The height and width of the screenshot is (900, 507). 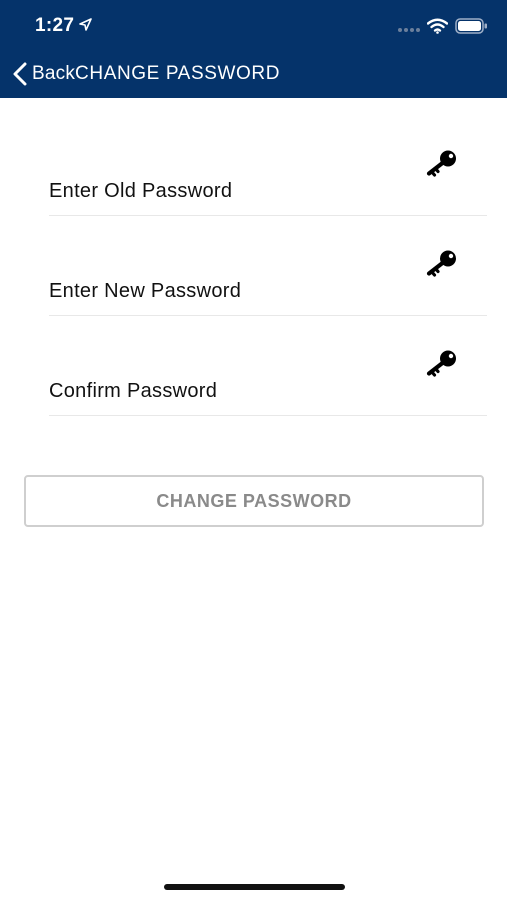 I want to click on app-header: 1:27 Back CHANGE PASSWORD, so click(x=253, y=49).